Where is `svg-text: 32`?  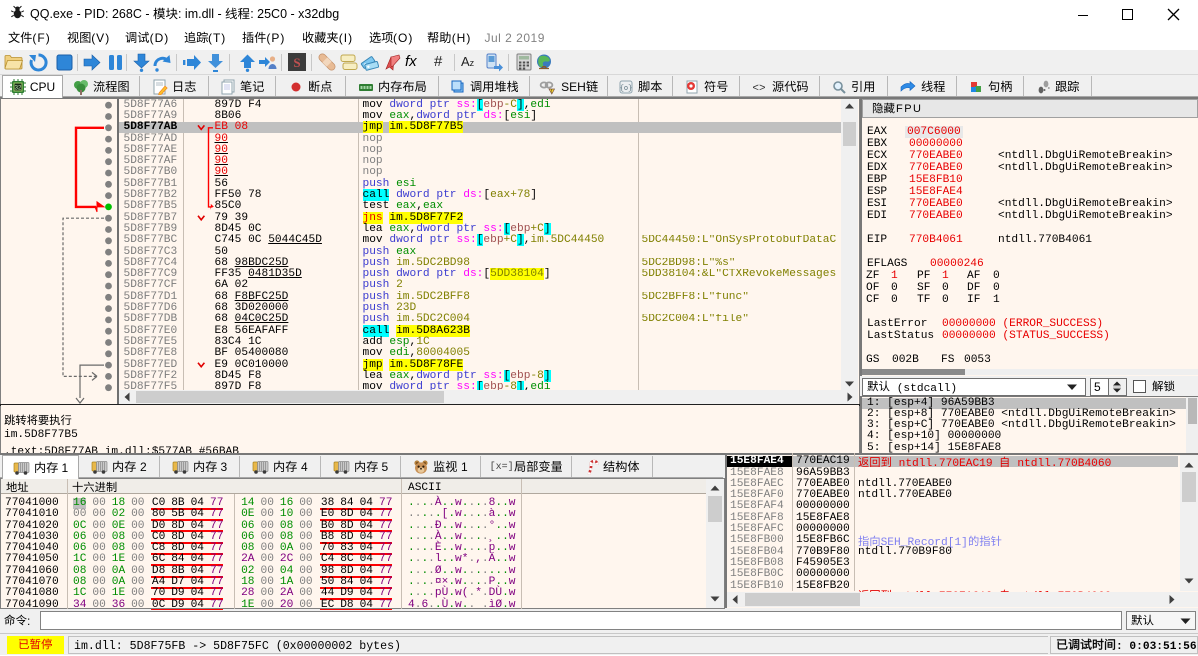
svg-text: 32 is located at coordinates (17, 89).